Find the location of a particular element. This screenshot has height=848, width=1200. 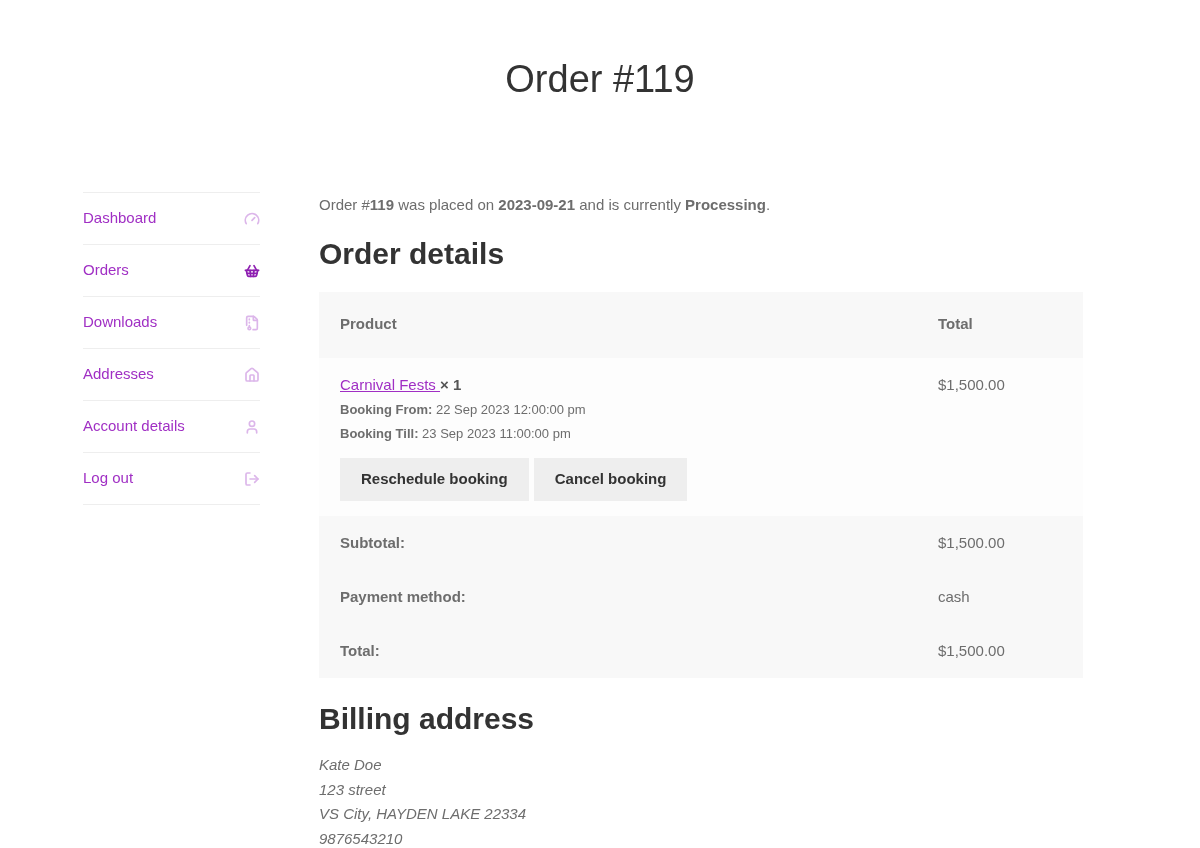

totals-value: cash is located at coordinates (954, 596).